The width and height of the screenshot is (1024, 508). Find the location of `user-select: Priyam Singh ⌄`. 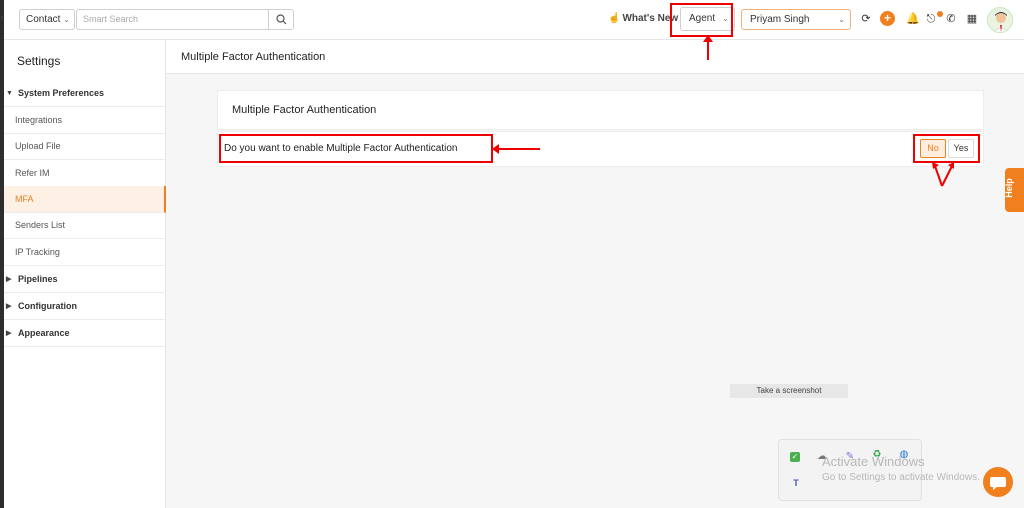

user-select: Priyam Singh ⌄ is located at coordinates (796, 19).